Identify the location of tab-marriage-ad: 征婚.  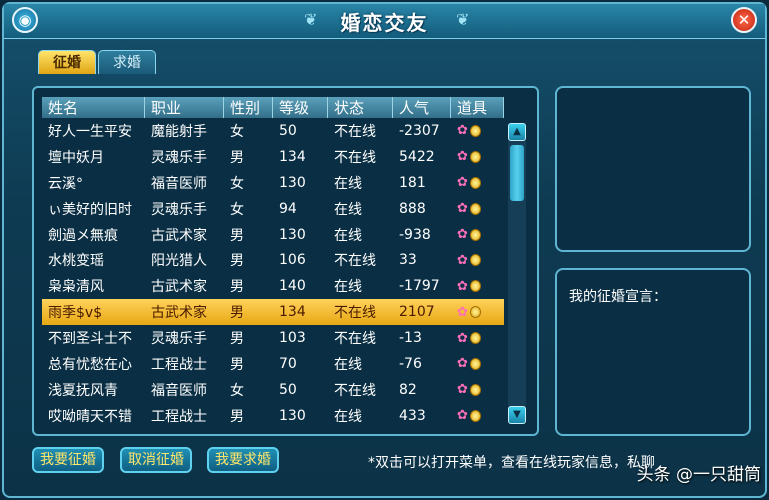
(67, 62).